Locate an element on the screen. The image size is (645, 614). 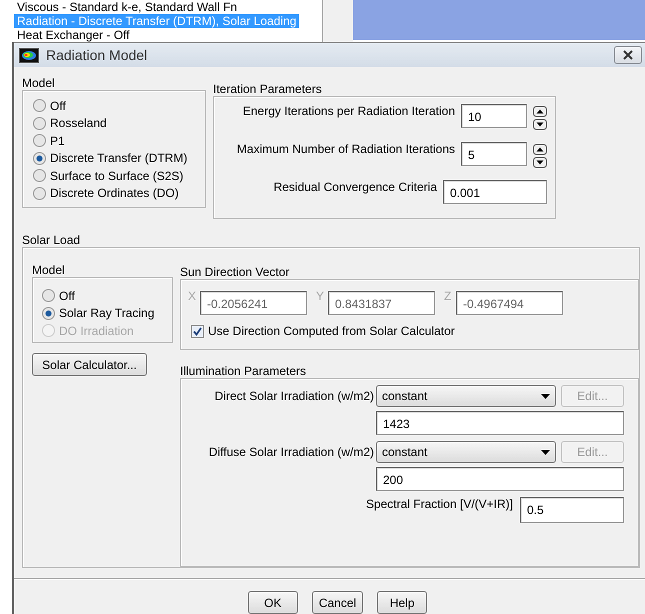
number-field: 10 is located at coordinates (494, 116).